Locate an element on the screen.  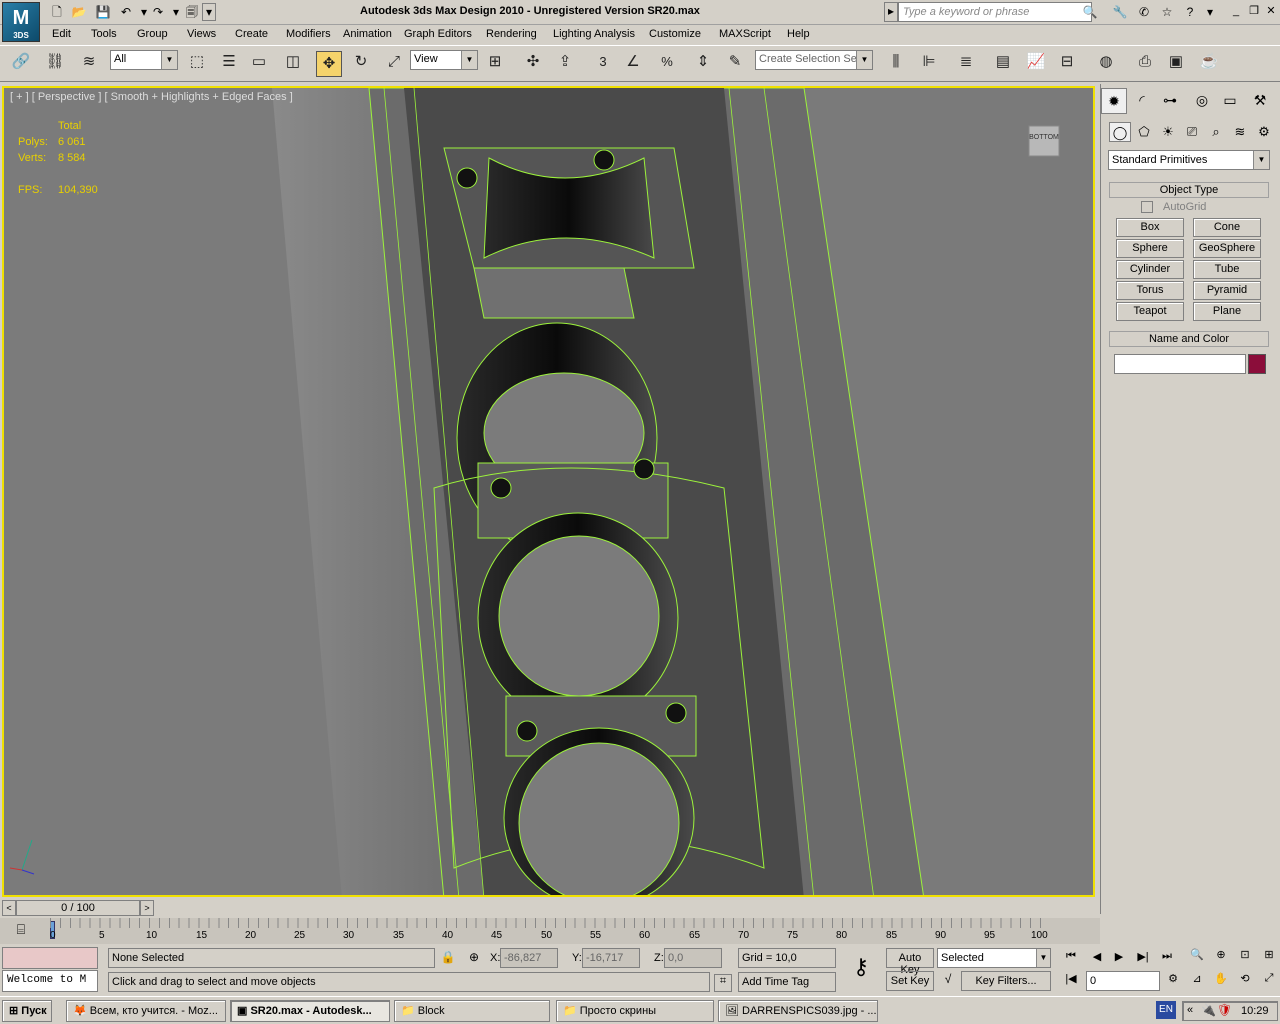
selection-lock-icon: 🔒 is located at coordinates (448, 958).